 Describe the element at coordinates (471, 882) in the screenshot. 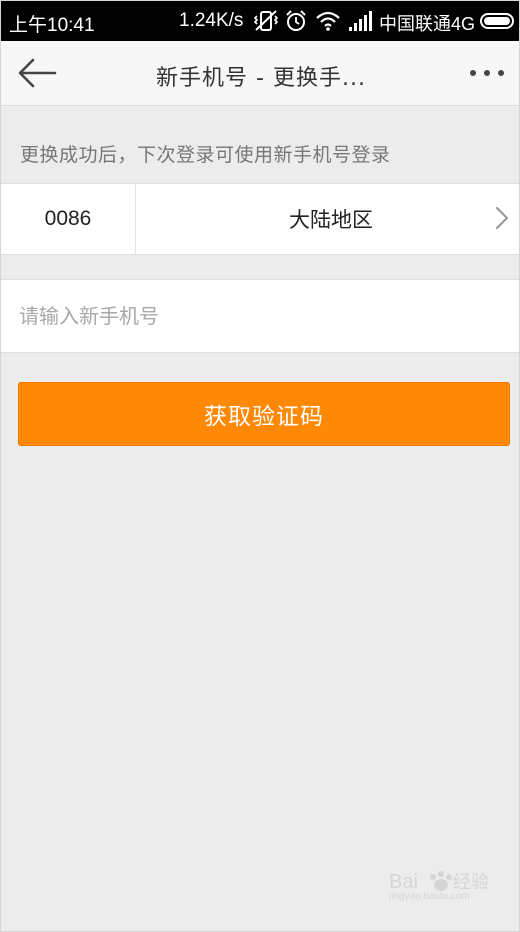

I see `svg-text: 经验` at that location.